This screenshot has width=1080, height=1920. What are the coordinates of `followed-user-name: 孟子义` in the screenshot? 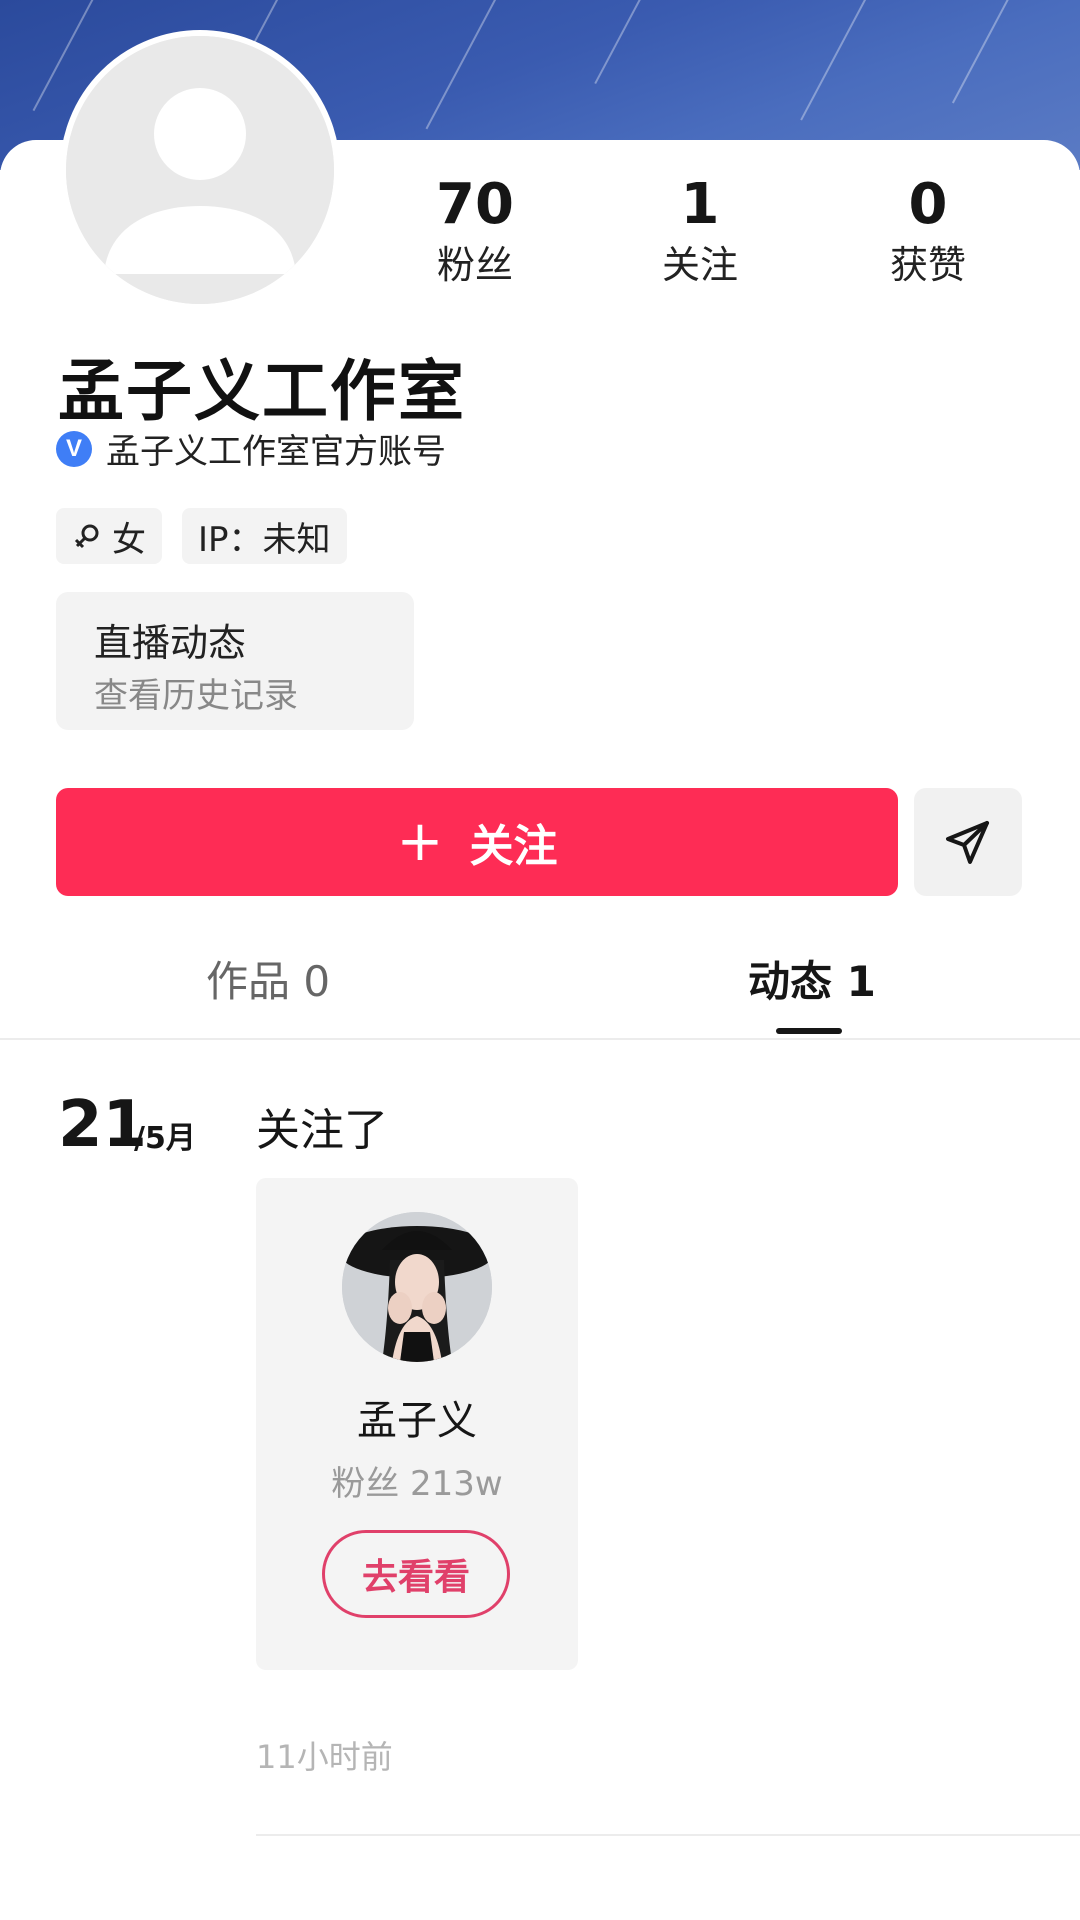 It's located at (417, 1421).